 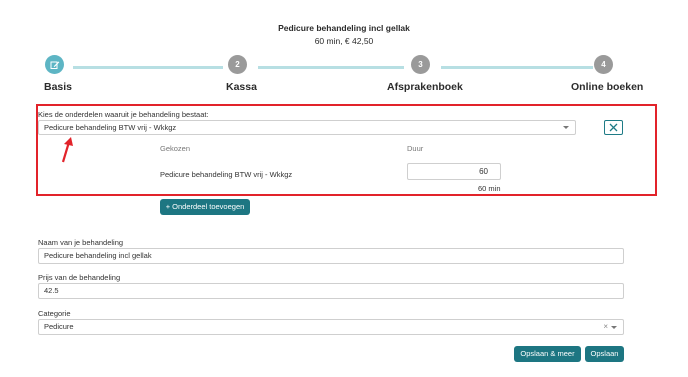 I want to click on save-and-more-button: Opslaan & meer, so click(x=547, y=354).